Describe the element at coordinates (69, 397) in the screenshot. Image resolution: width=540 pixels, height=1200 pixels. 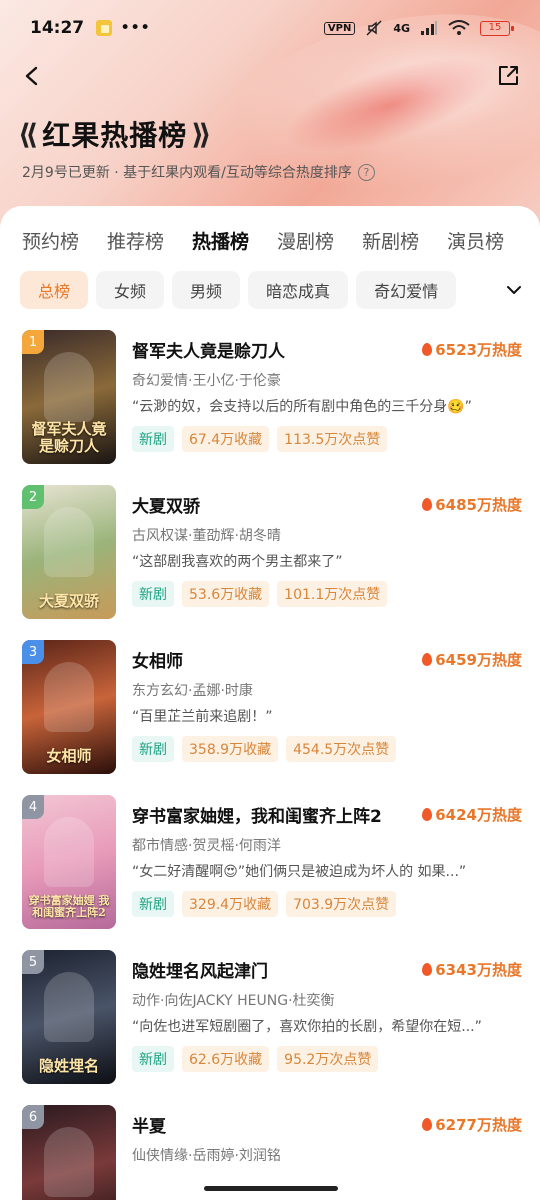
I see `poster-image: 督军夫人竟是赊刀人 1` at that location.